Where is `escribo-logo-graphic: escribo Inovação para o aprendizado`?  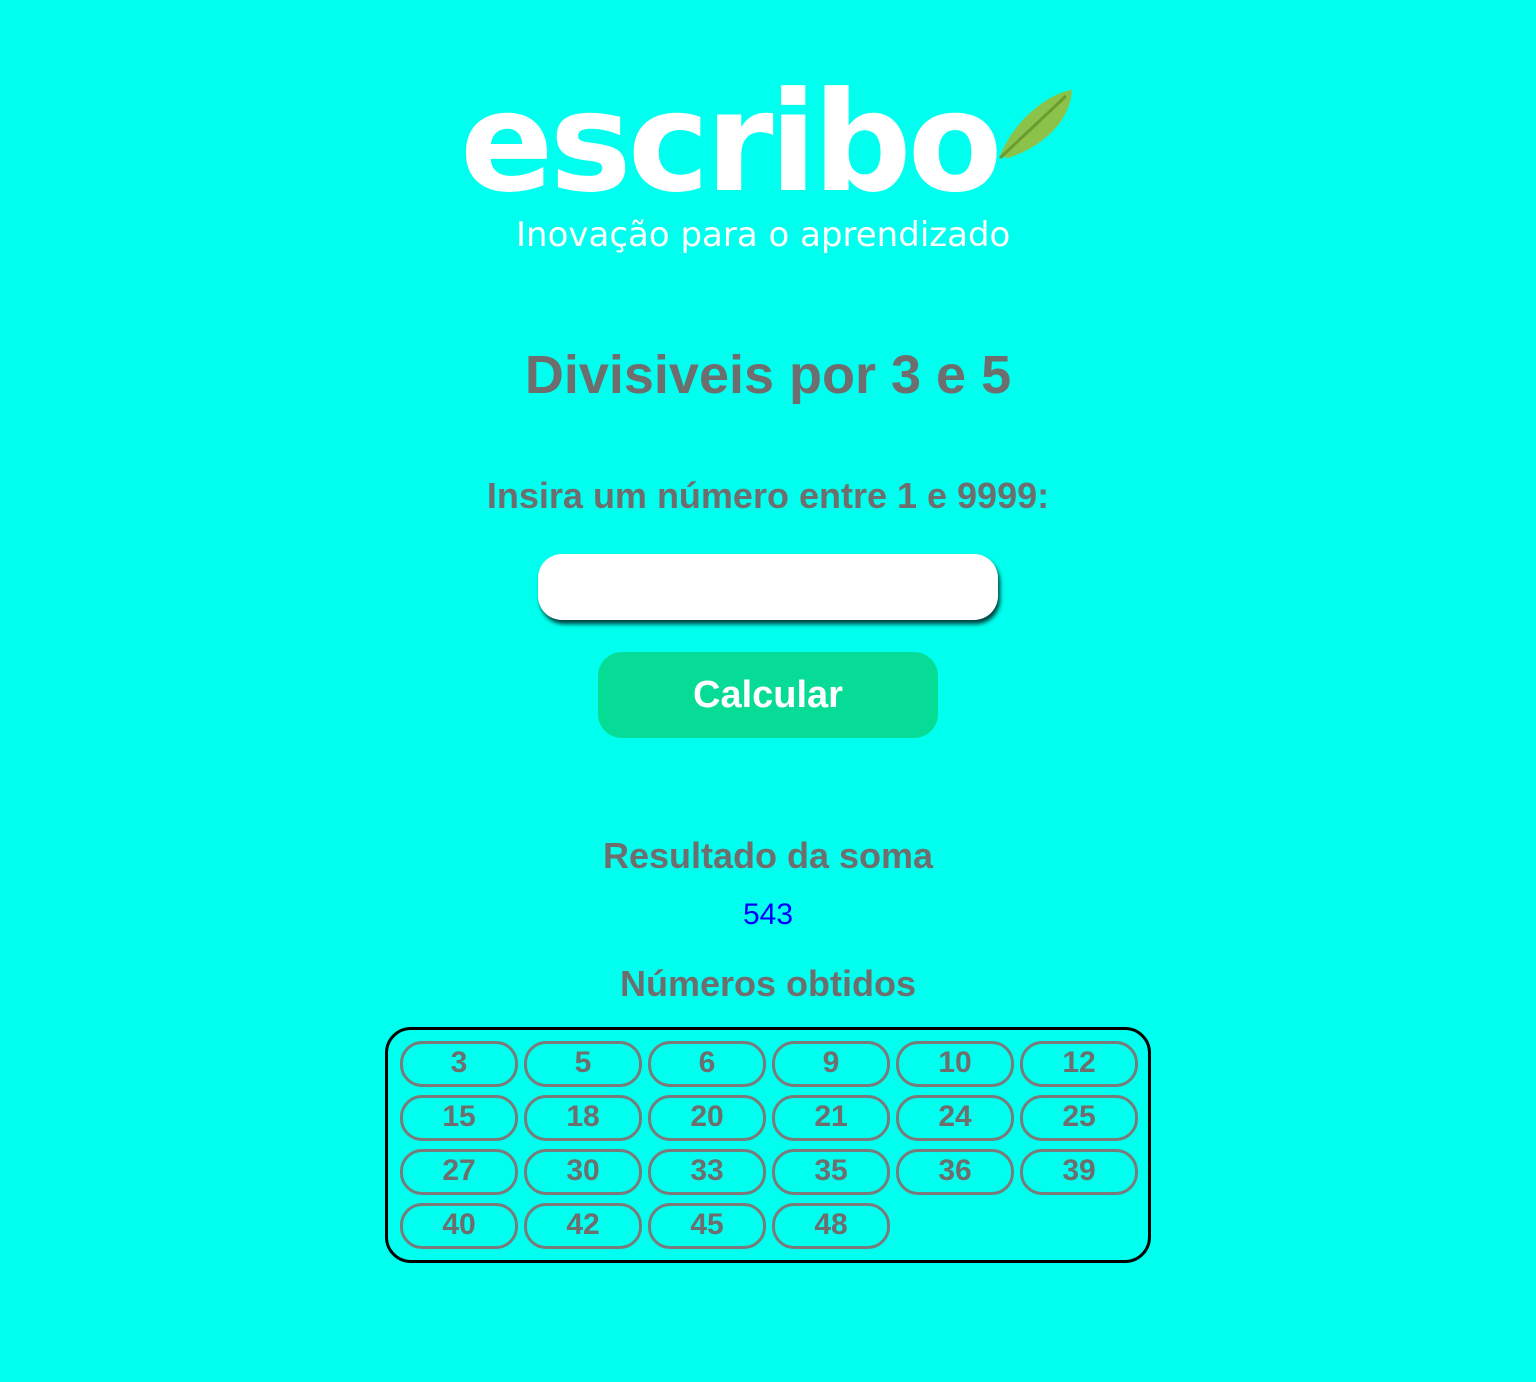
escribo-logo-graphic: escribo Inovação para o aprendizado is located at coordinates (766, 166).